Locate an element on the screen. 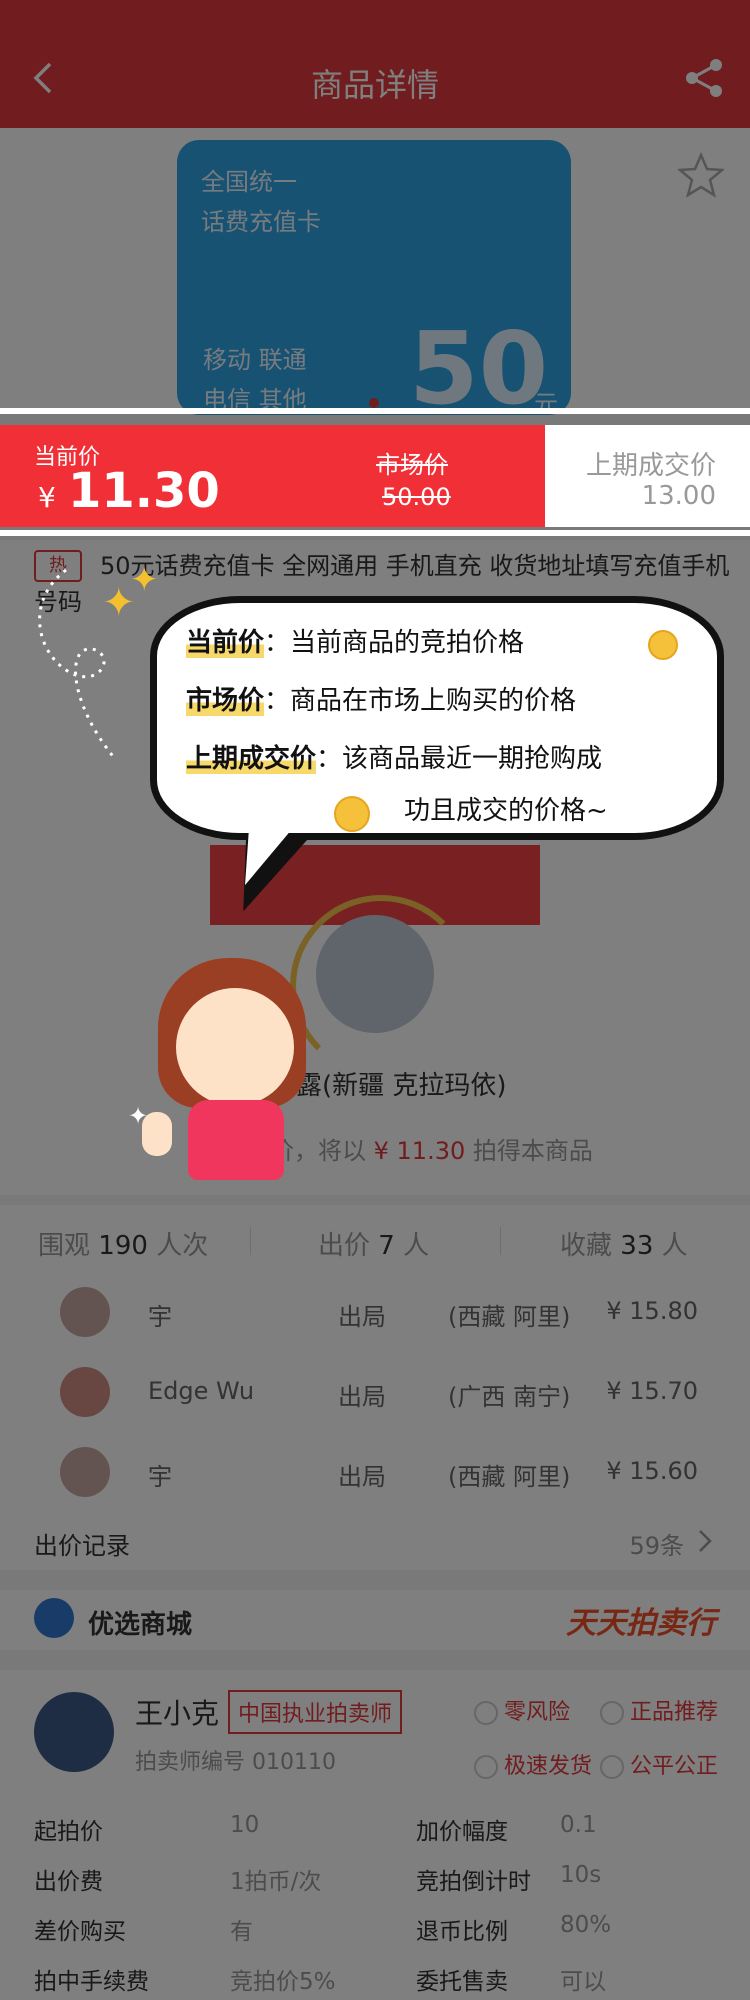  market-price-value: 50.00 is located at coordinates (416, 497).